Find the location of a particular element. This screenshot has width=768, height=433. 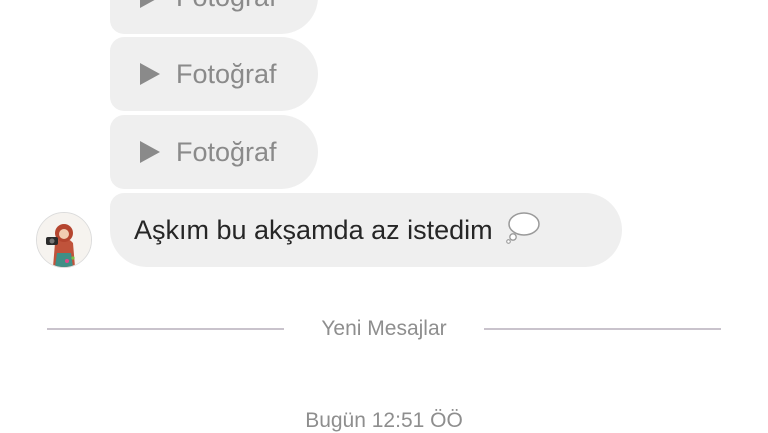

message-timestamp: Bugün 12:51 ÖÖ is located at coordinates (384, 420).